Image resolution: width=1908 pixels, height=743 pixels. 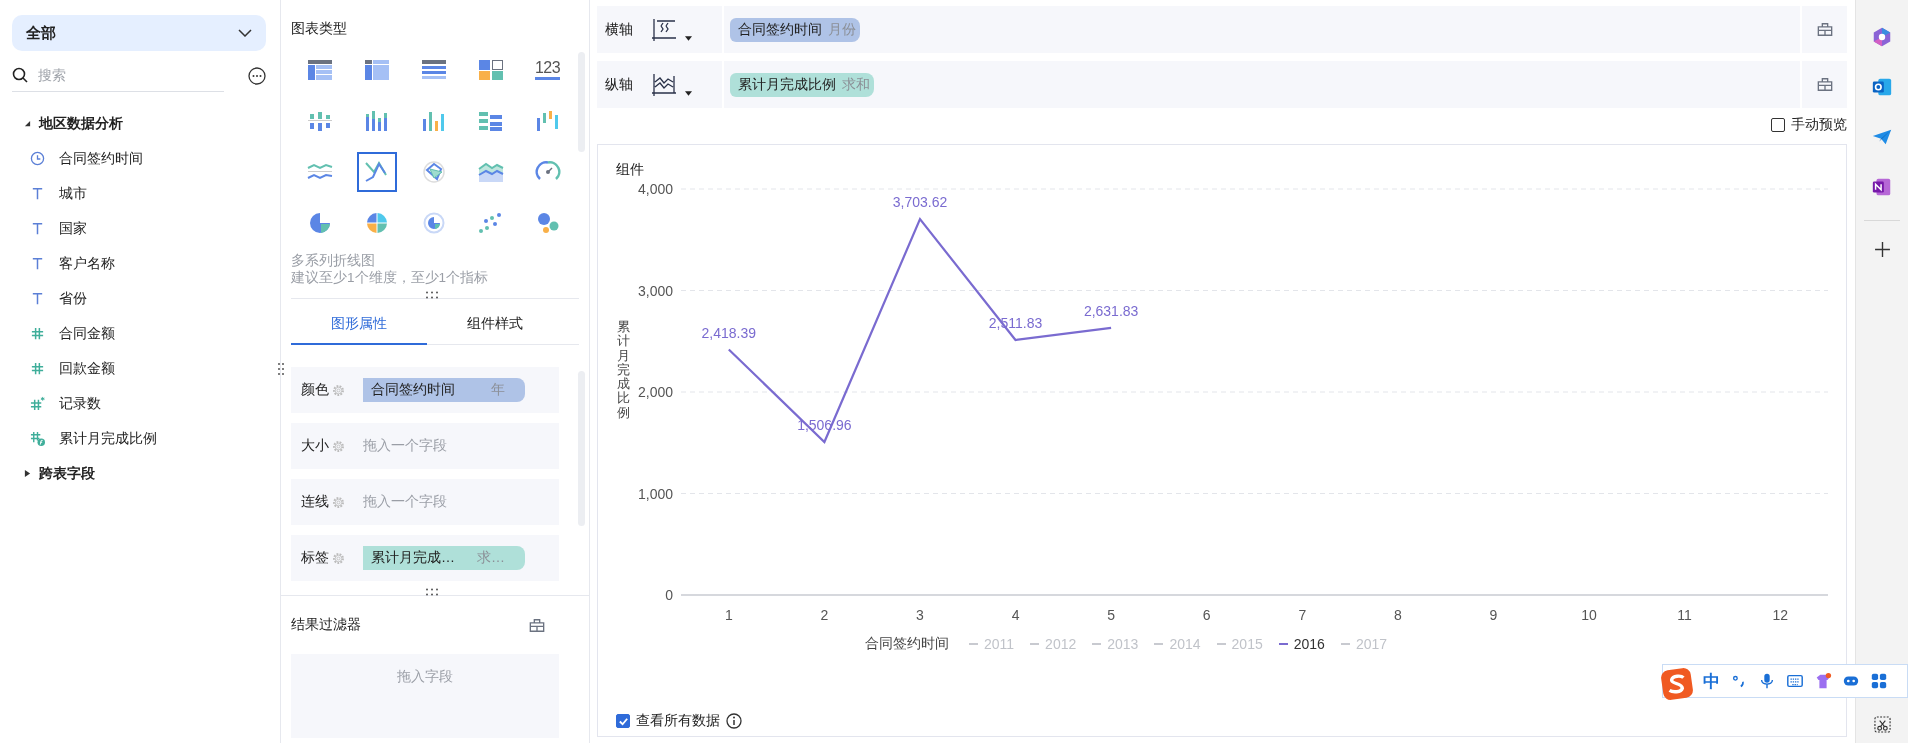 I want to click on y-axis-icon, so click(x=664, y=84).